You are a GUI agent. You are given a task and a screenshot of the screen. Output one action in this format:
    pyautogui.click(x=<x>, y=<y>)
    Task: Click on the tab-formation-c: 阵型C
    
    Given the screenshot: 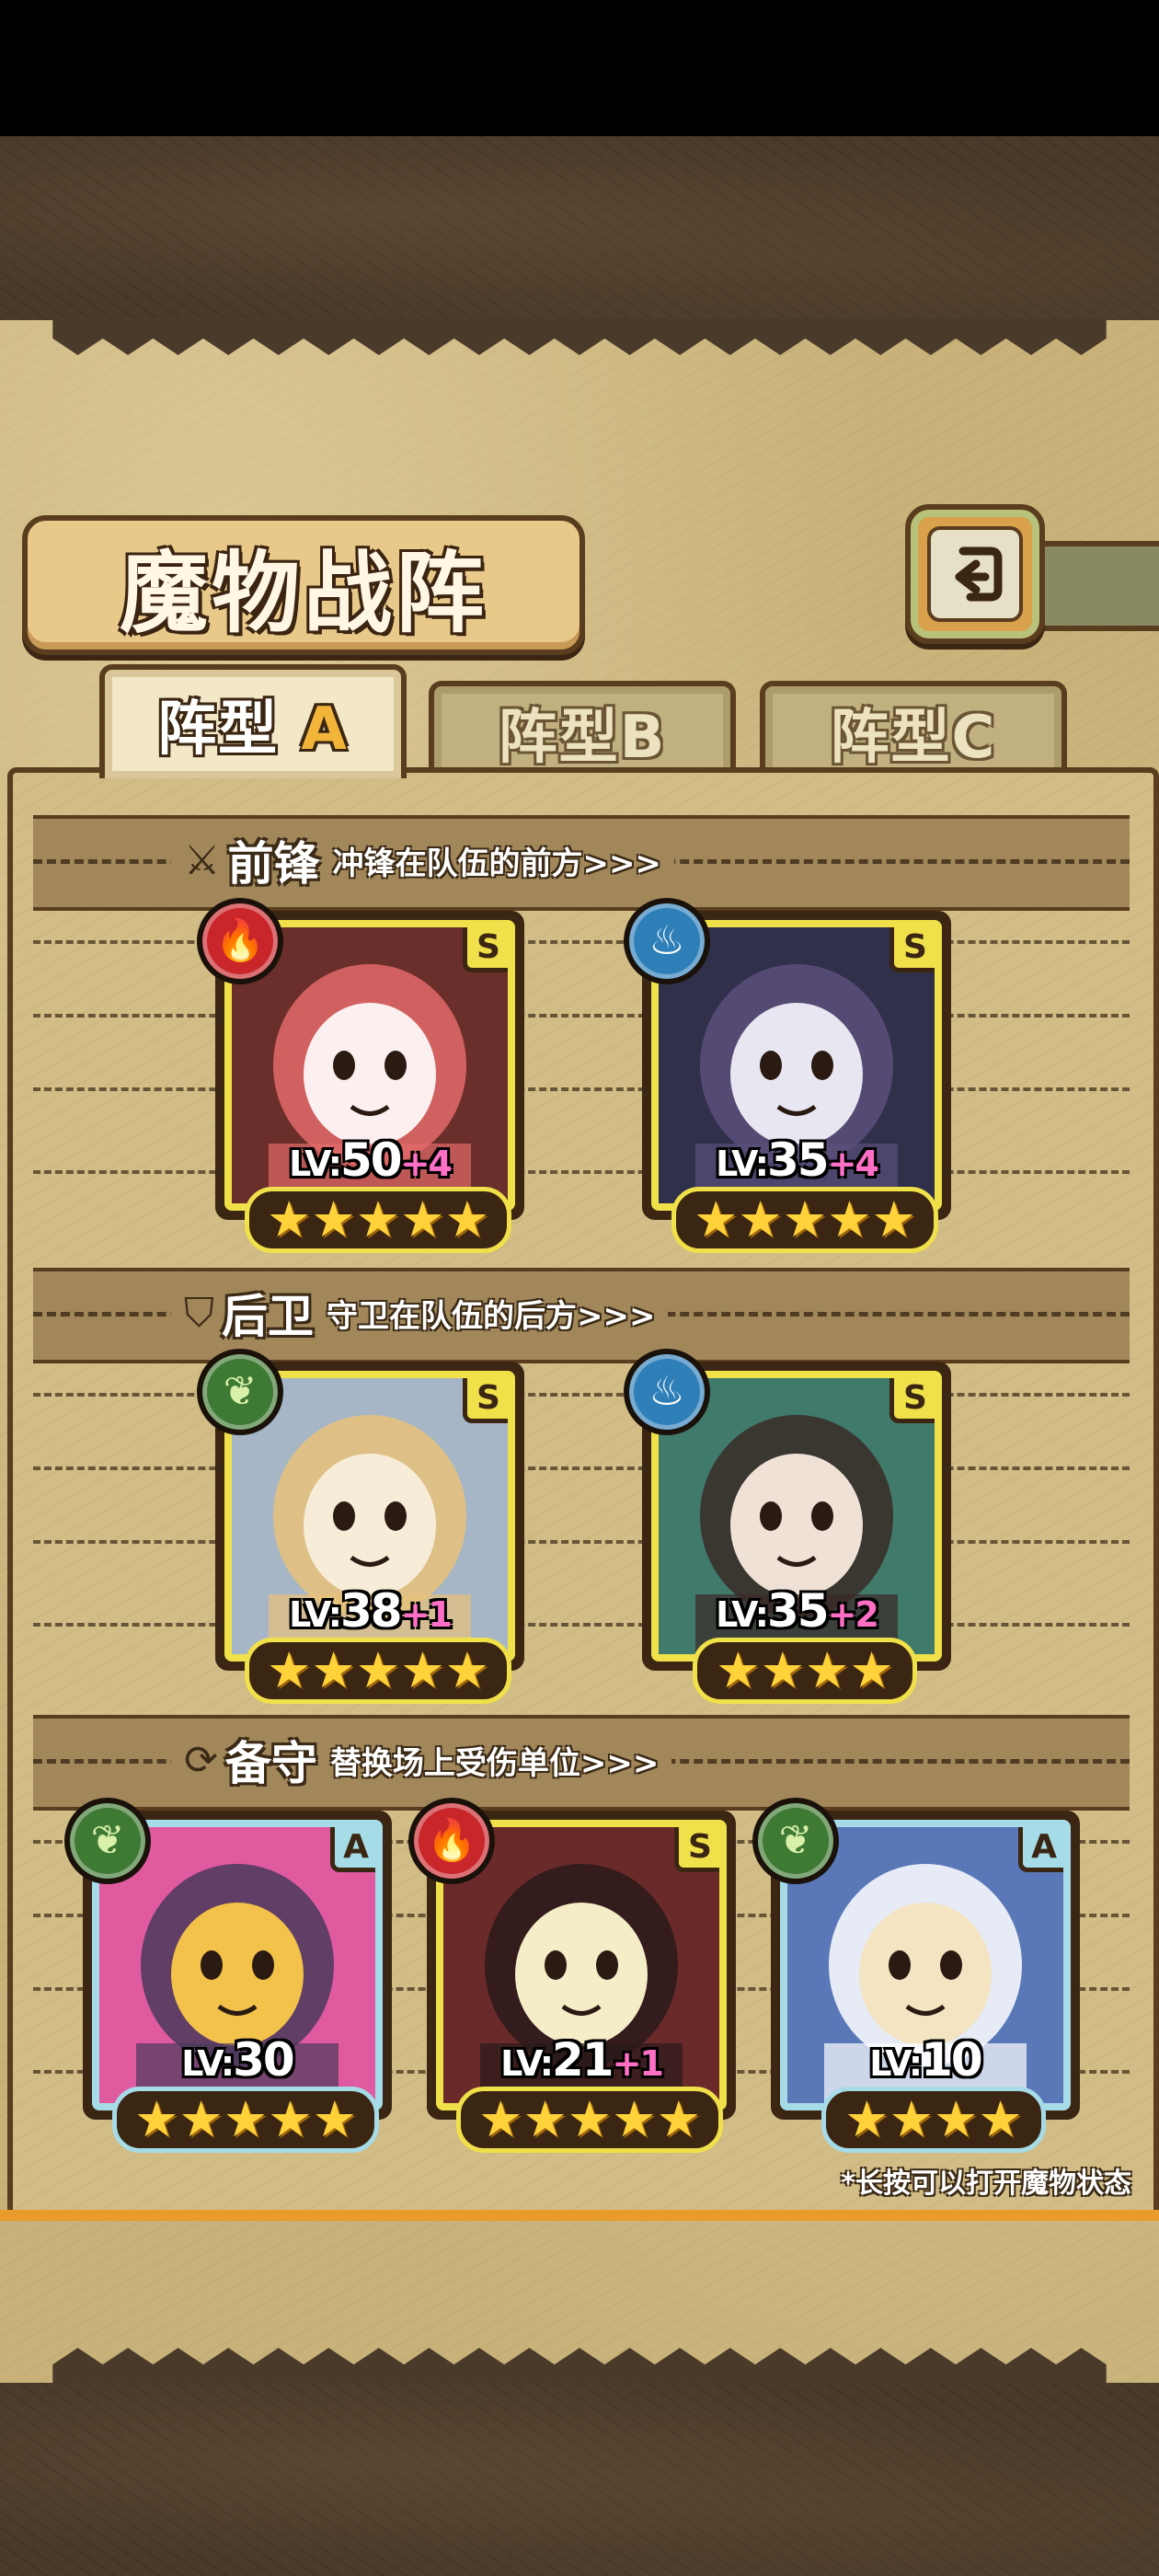 What is the action you would take?
    pyautogui.click(x=913, y=729)
    